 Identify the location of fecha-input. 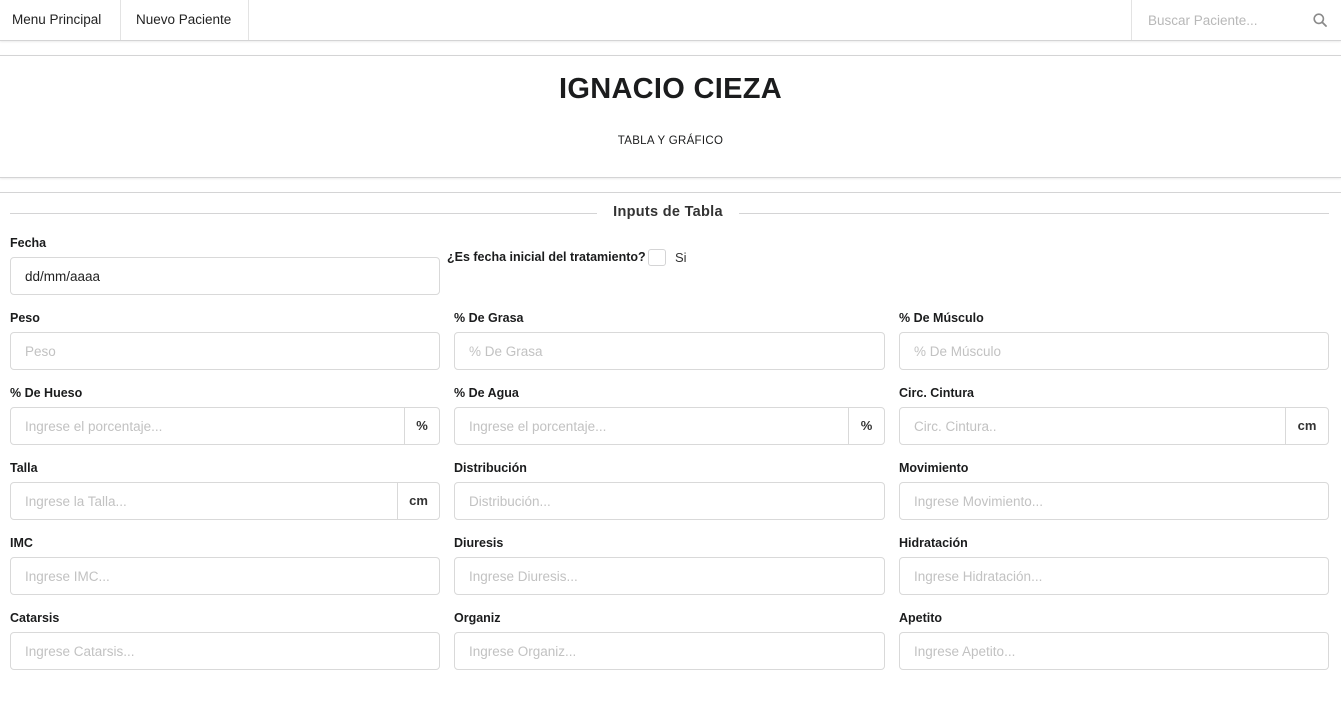
(225, 276).